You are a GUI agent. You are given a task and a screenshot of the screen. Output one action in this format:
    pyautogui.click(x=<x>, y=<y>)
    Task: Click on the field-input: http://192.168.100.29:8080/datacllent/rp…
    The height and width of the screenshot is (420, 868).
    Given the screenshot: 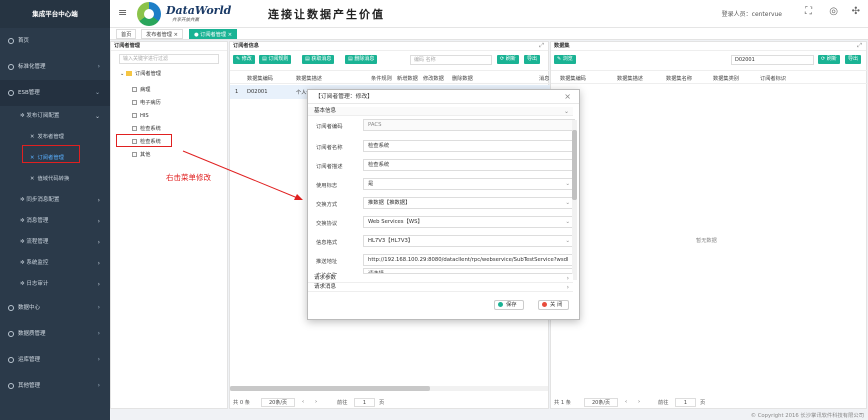 What is the action you would take?
    pyautogui.click(x=469, y=260)
    